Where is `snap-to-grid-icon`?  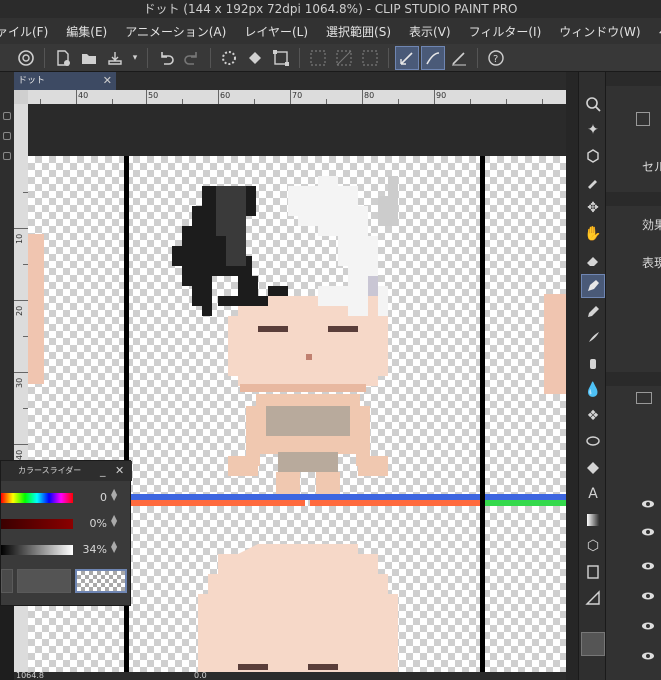 snap-to-grid-icon is located at coordinates (459, 58).